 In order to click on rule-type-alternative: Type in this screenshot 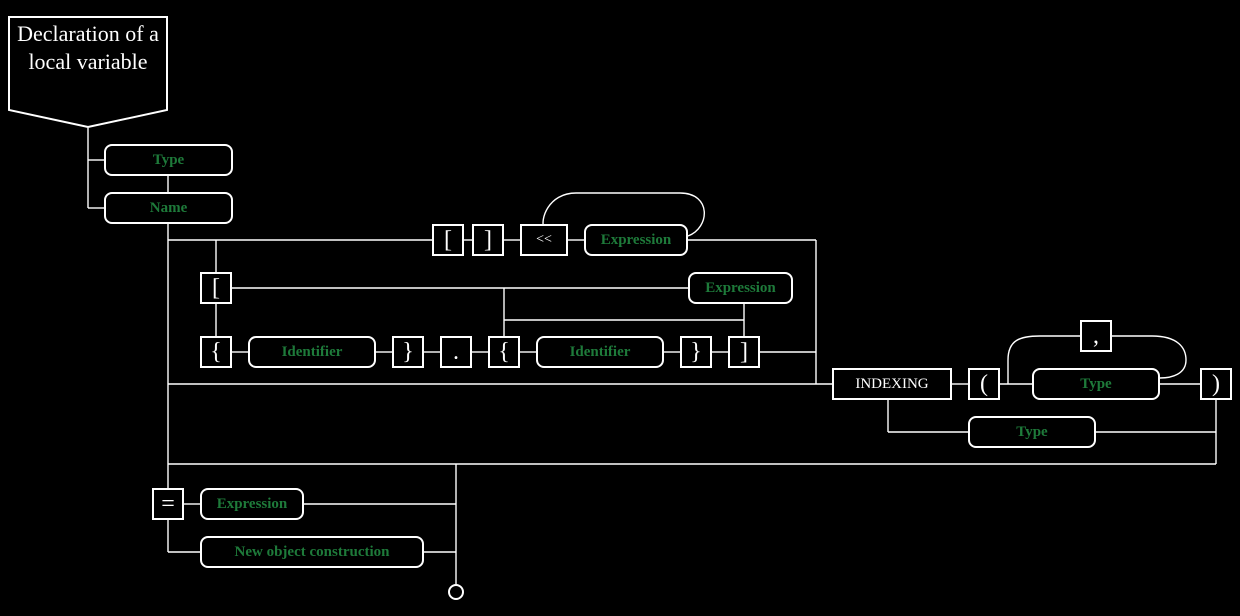, I will do `click(1032, 432)`.